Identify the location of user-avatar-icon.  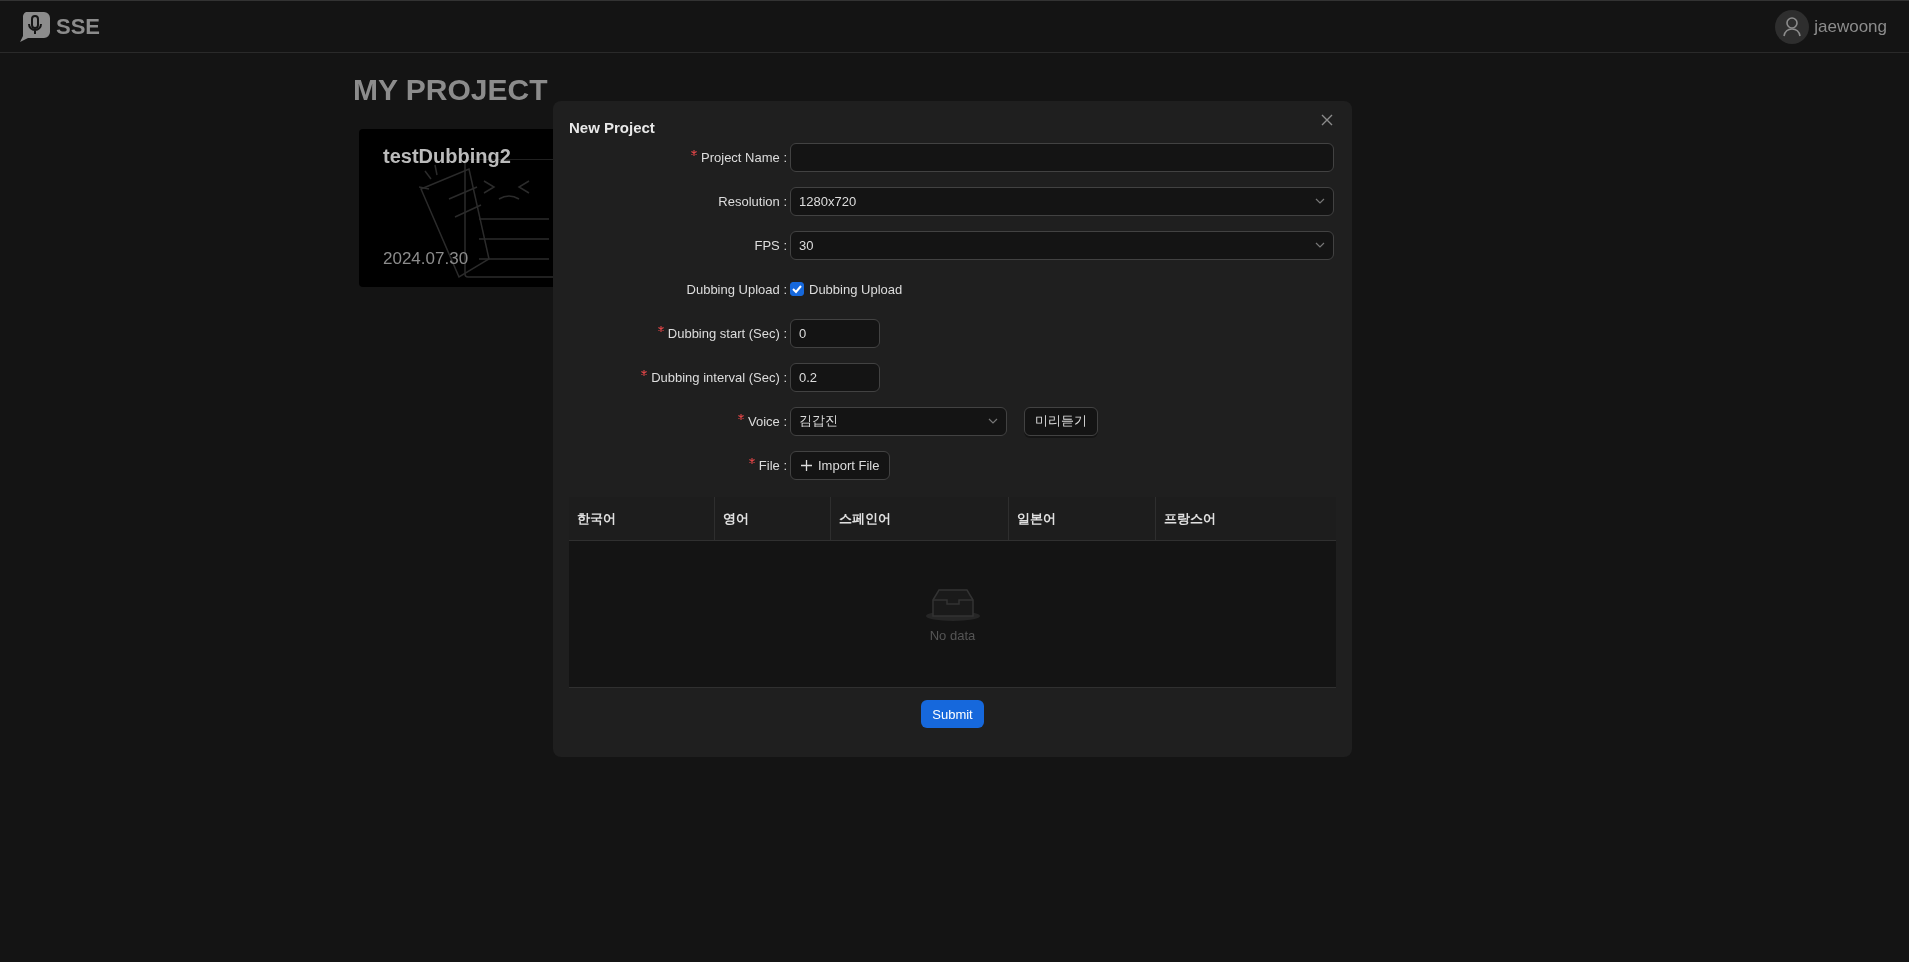
(1792, 26).